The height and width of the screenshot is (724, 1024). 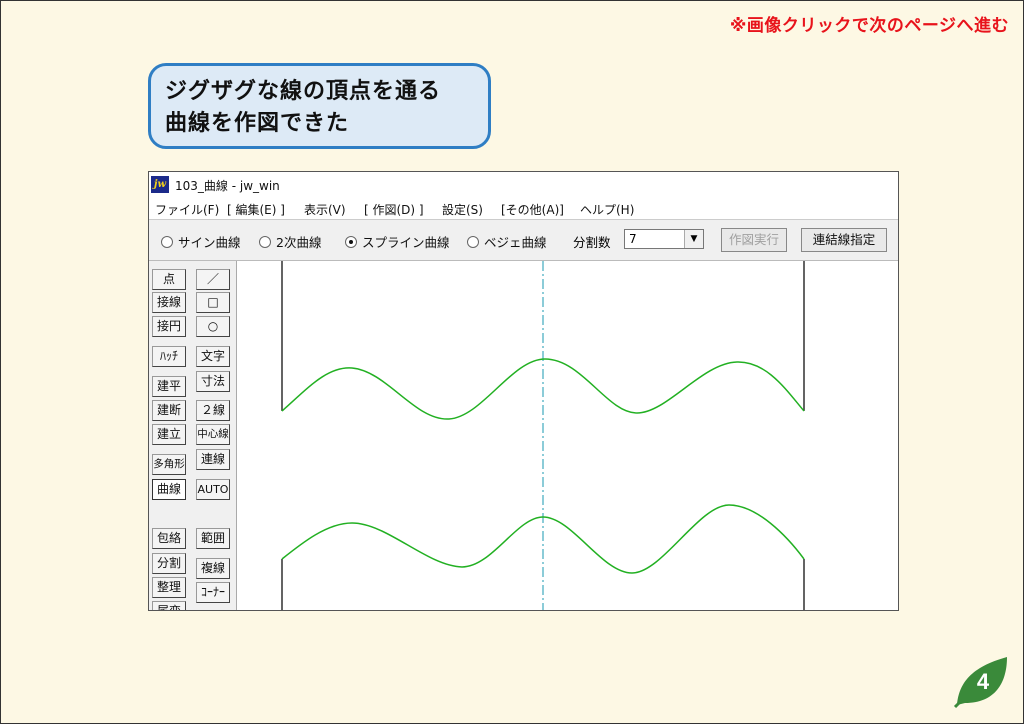 What do you see at coordinates (319, 106) in the screenshot?
I see `callout-box: ジグザグな線の頂点を通る 曲線を作図できた` at bounding box center [319, 106].